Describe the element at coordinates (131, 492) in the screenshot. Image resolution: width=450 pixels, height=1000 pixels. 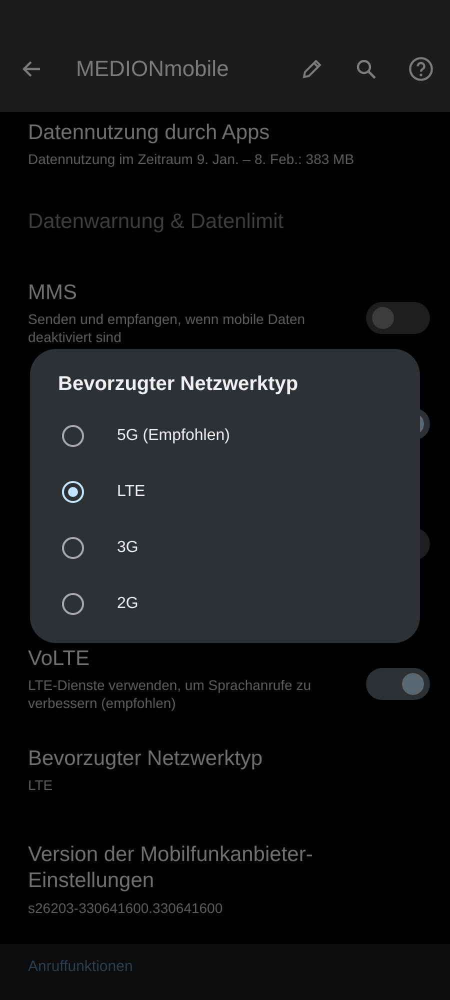
I see `option-label: LTE` at that location.